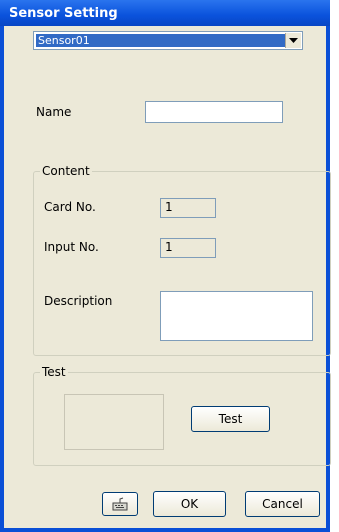 The width and height of the screenshot is (339, 532). What do you see at coordinates (54, 372) in the screenshot?
I see `test-group-label: Test` at bounding box center [54, 372].